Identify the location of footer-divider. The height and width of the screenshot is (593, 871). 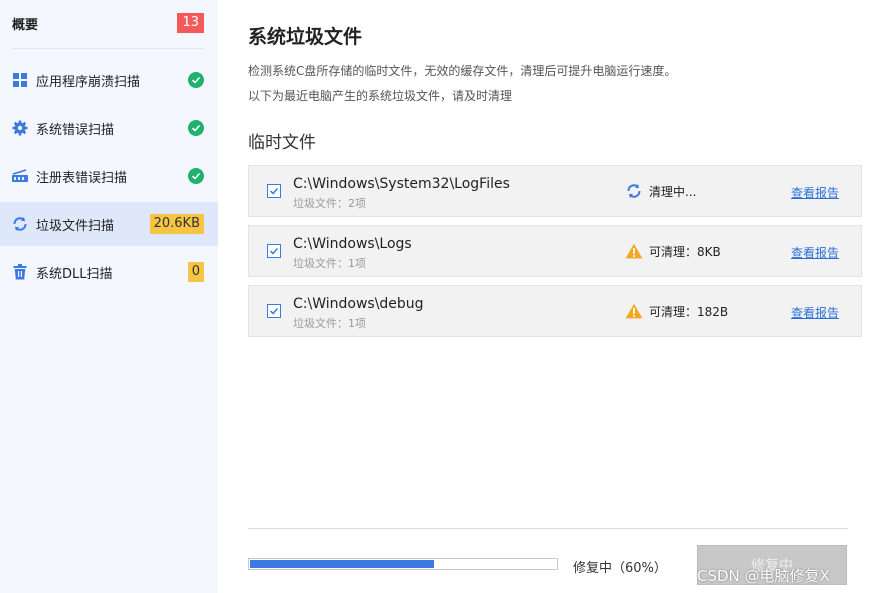
(548, 528).